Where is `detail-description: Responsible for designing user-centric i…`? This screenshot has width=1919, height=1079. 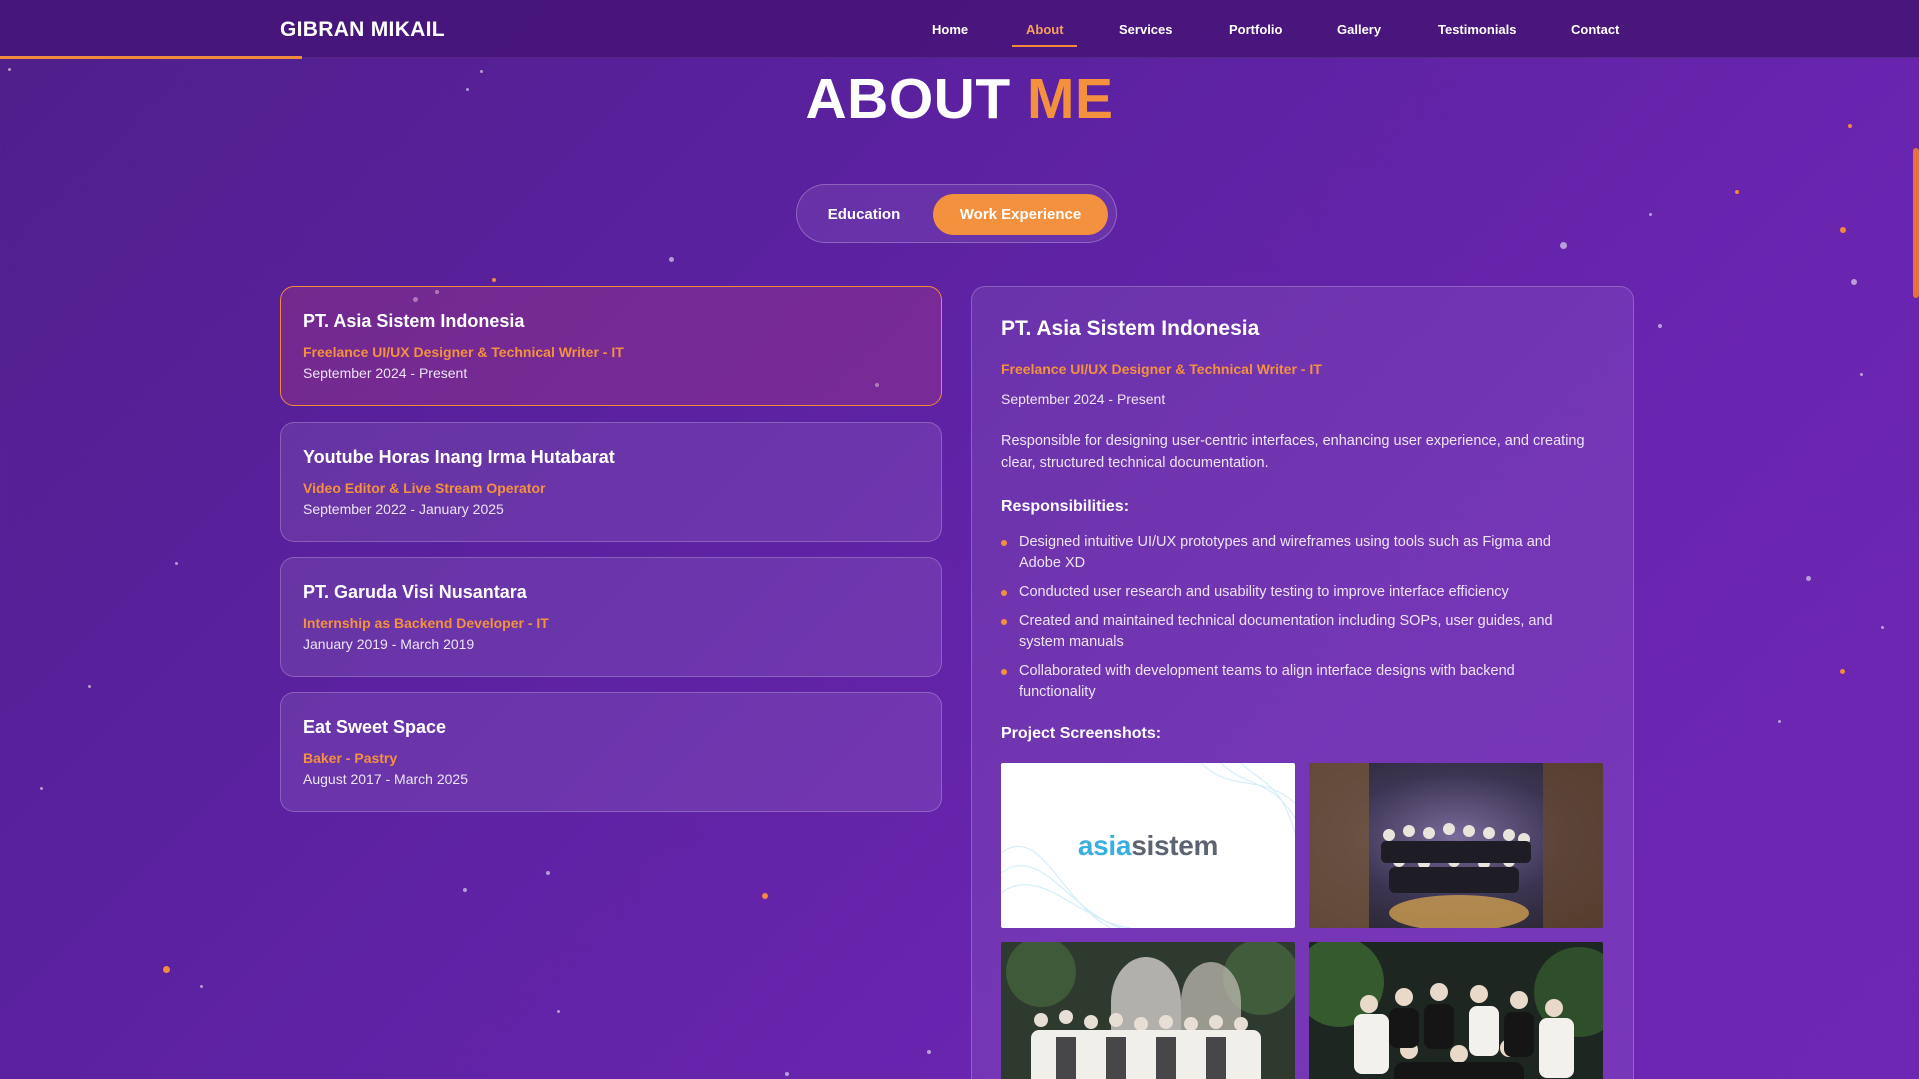 detail-description: Responsible for designing user-centric i… is located at coordinates (1293, 452).